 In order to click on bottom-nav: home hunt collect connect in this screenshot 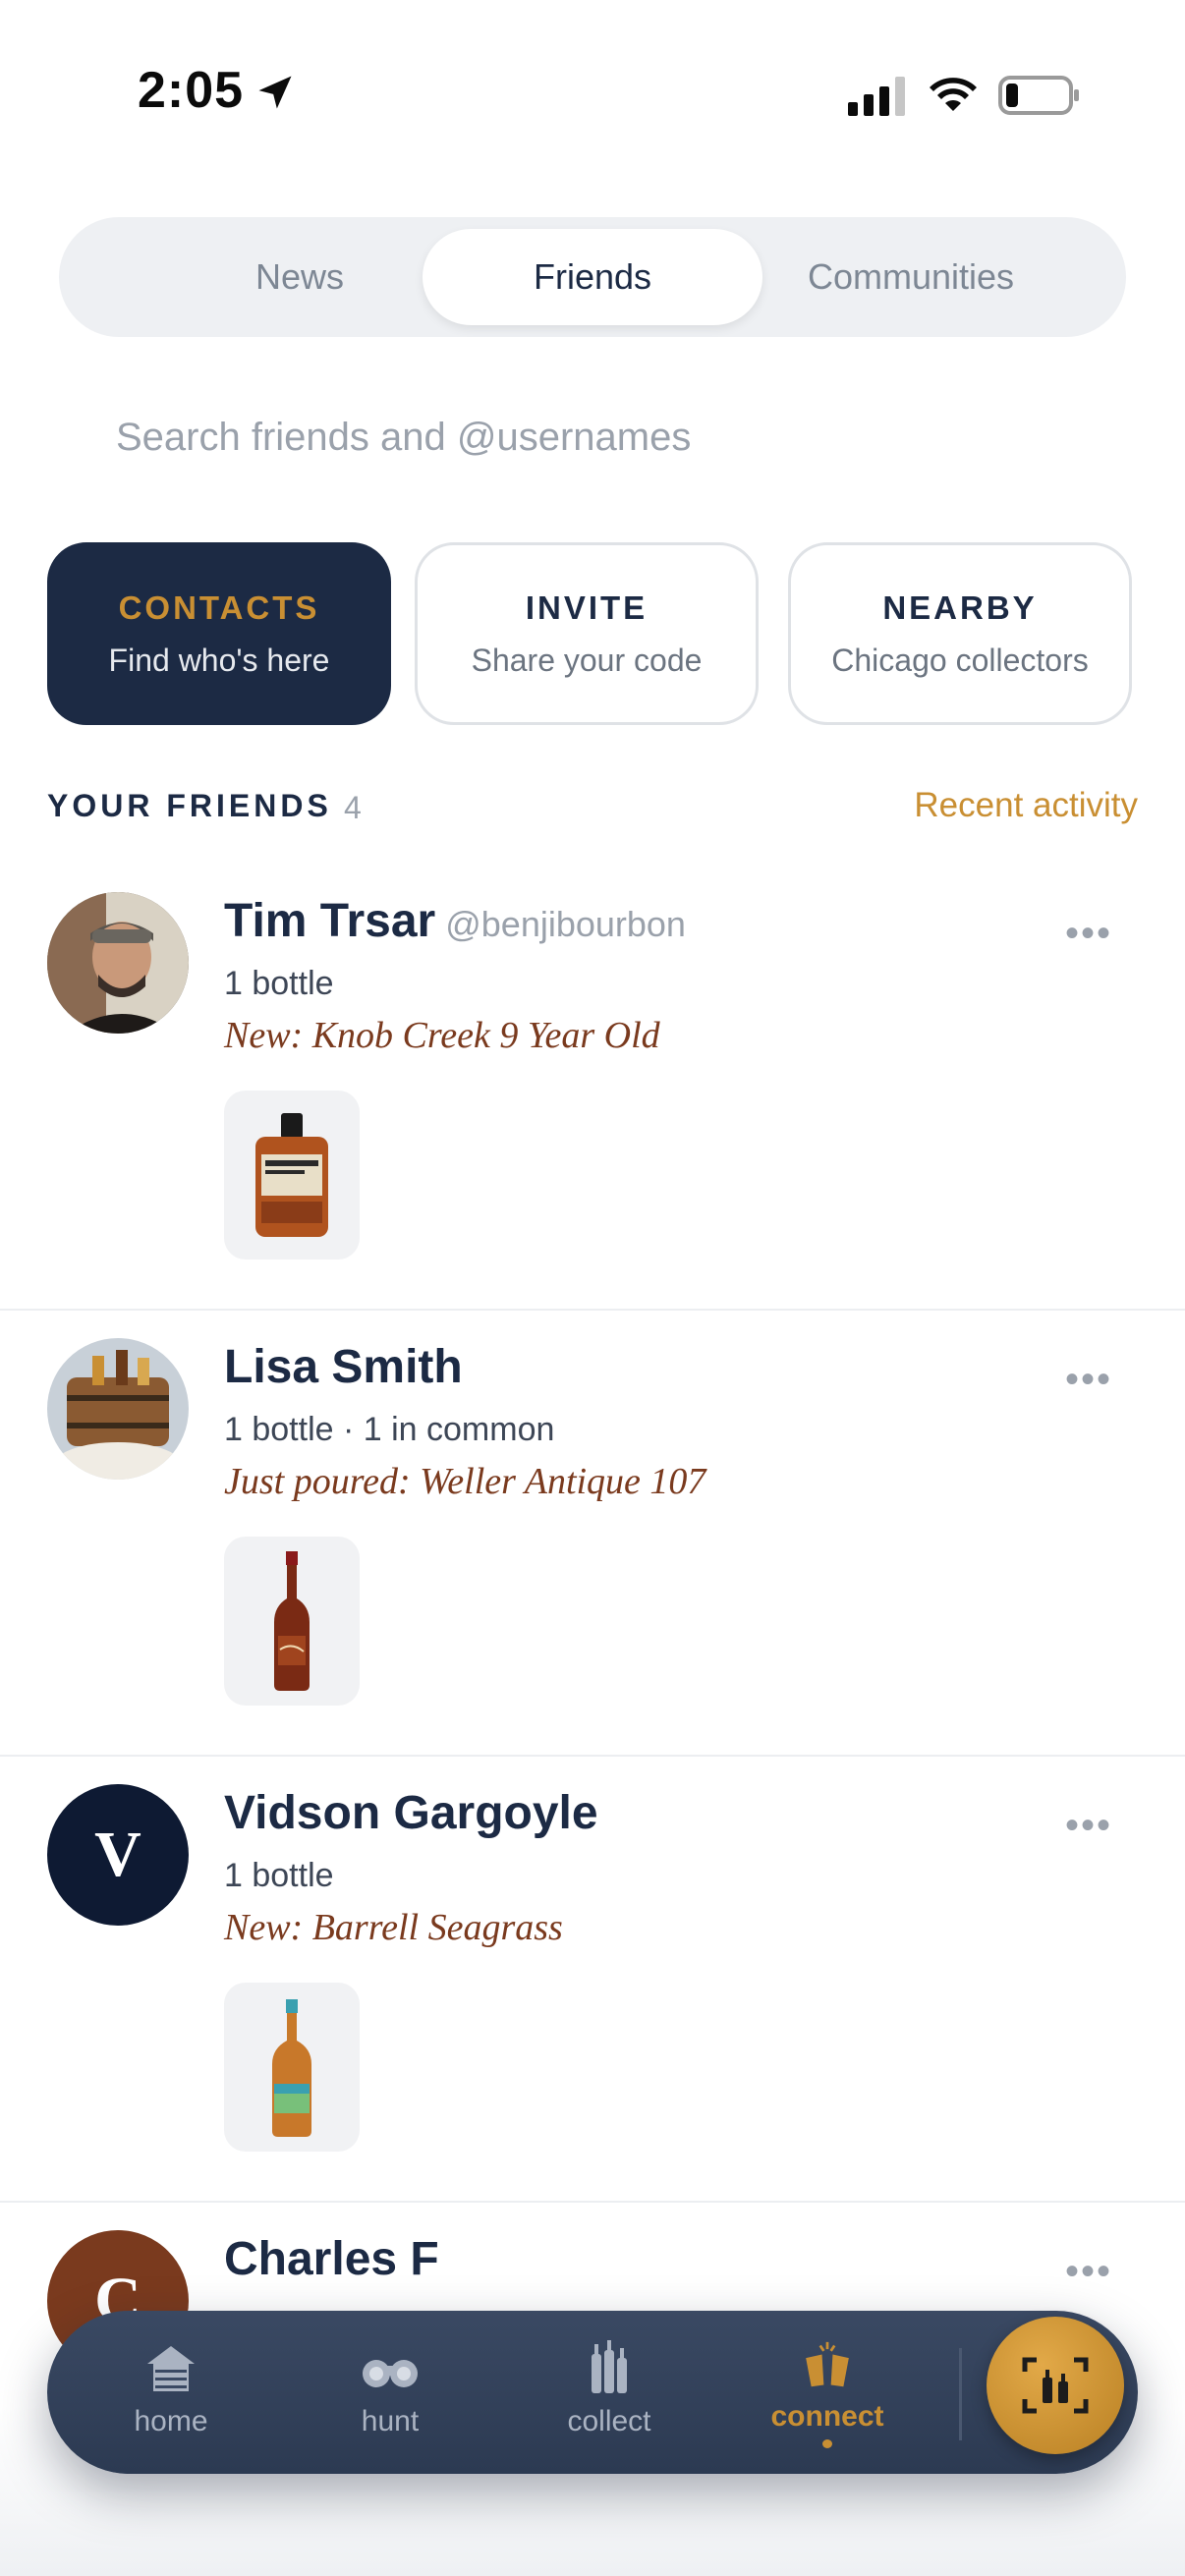, I will do `click(592, 2392)`.